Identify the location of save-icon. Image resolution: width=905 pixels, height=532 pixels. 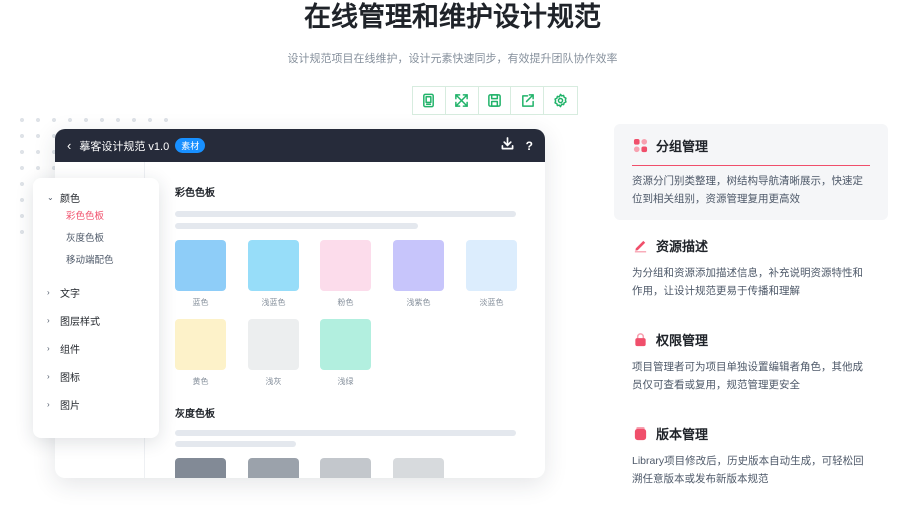
(494, 100).